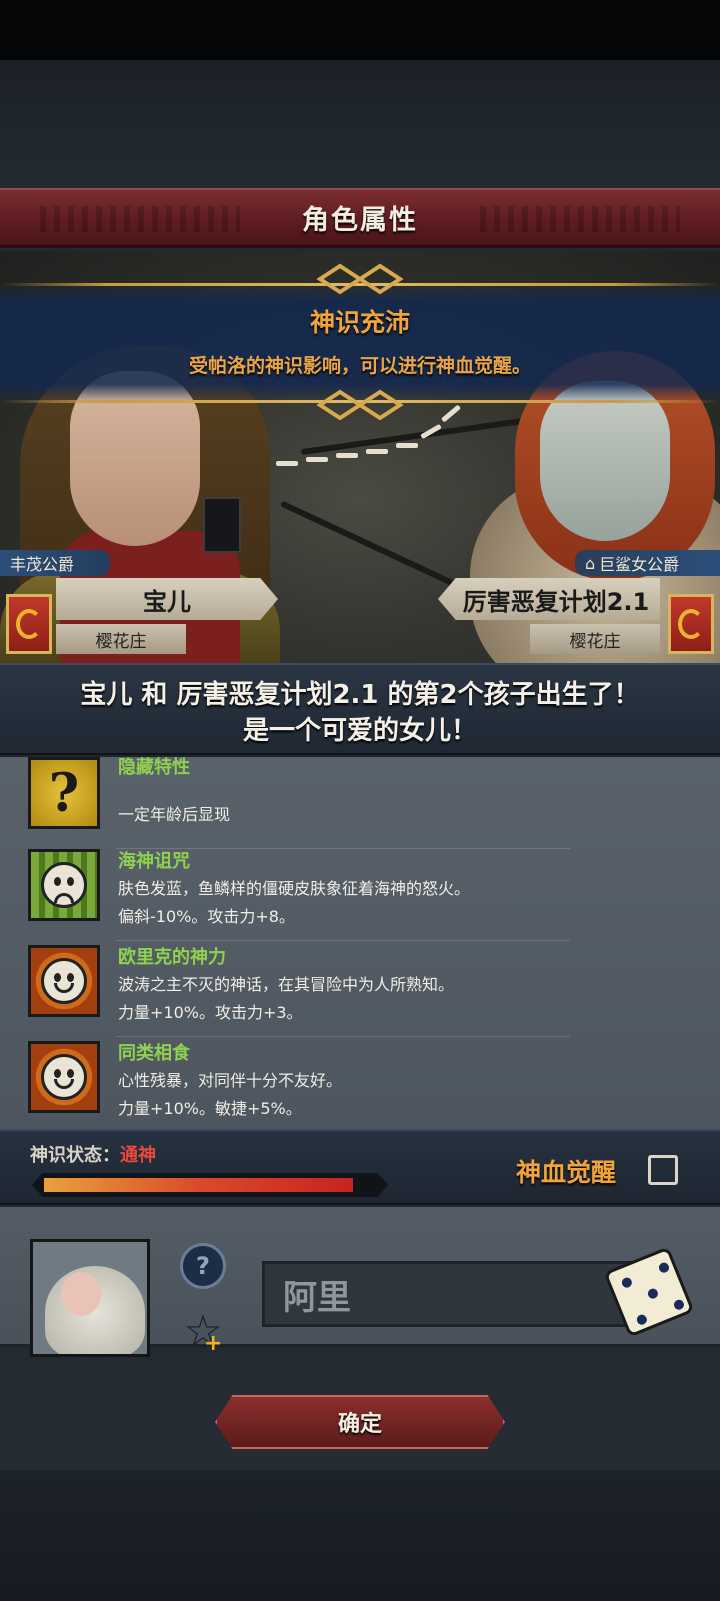 Image resolution: width=720 pixels, height=1601 pixels. Describe the element at coordinates (213, 1343) in the screenshot. I see `plus-icon: +` at that location.